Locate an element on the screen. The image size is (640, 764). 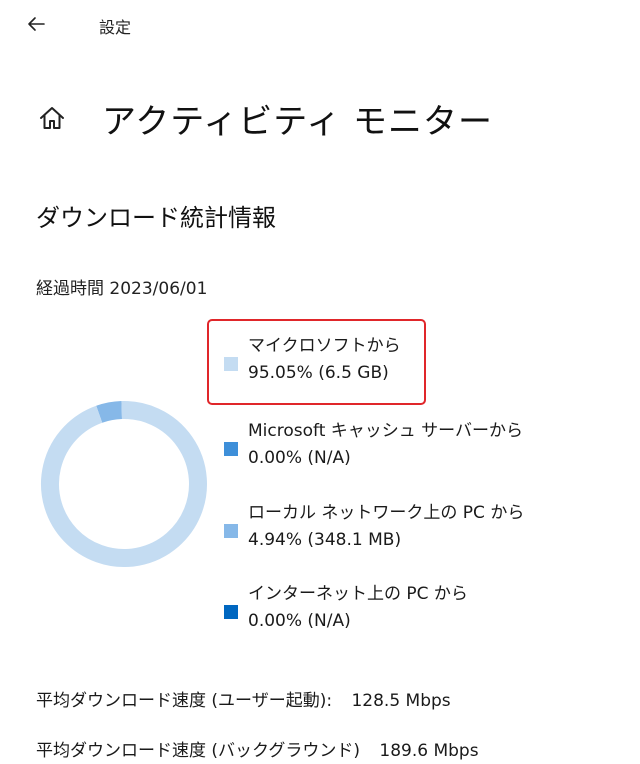
section-title: ダウンロード統計情報 is located at coordinates (156, 218).